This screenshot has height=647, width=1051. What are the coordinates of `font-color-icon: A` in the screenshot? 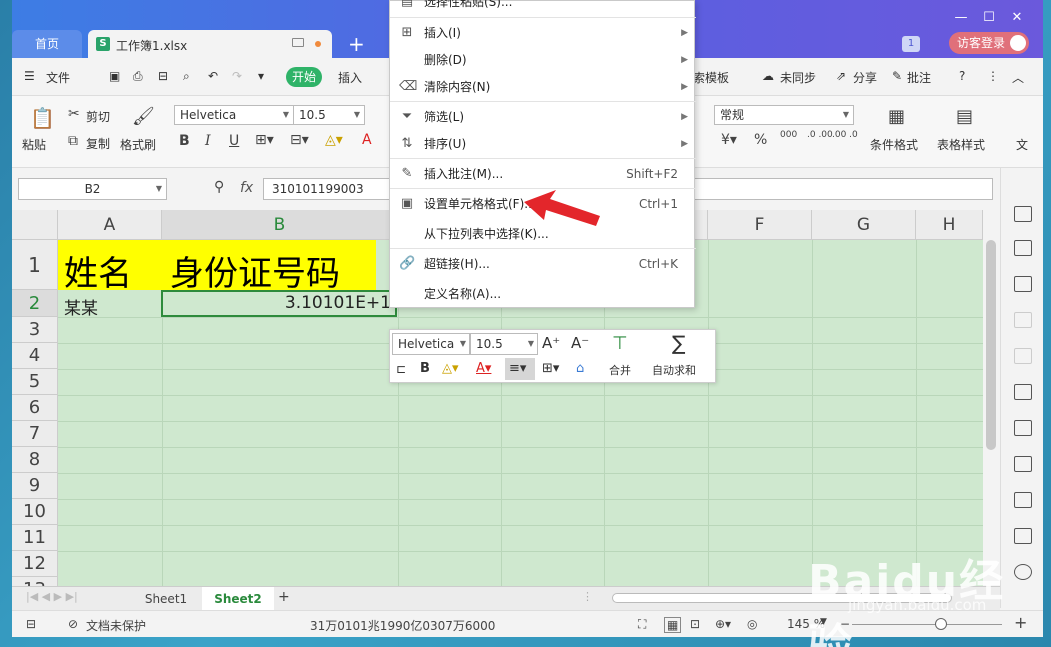 It's located at (367, 140).